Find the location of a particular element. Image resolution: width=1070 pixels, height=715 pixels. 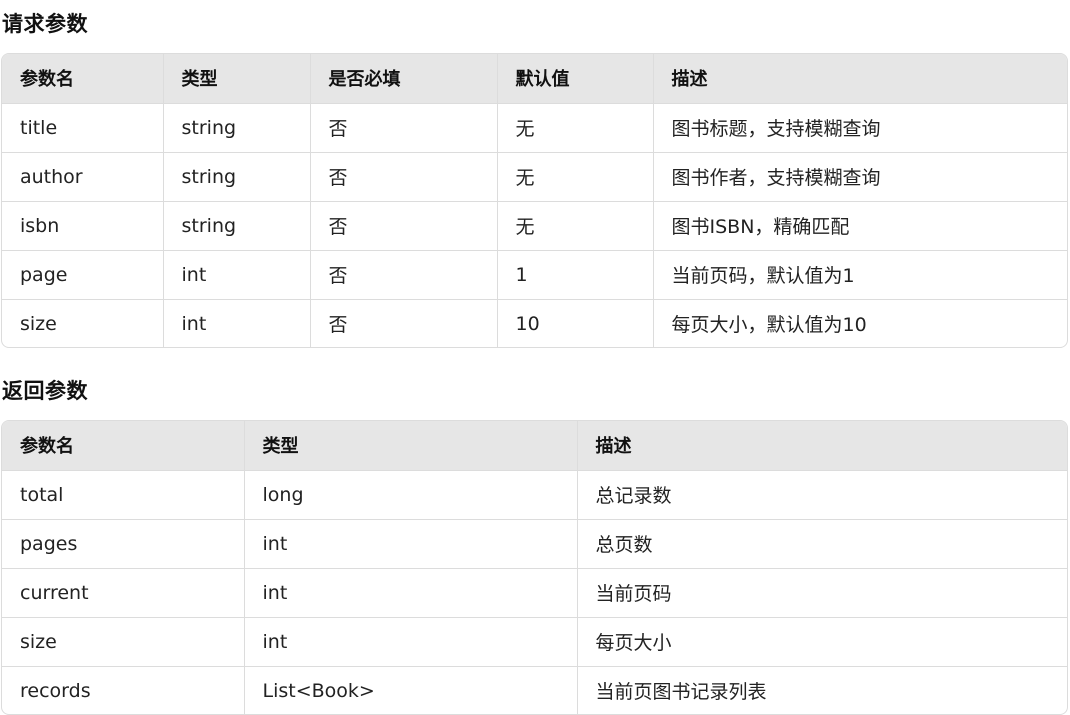

table-row: author string 否 无 图书作者，支持模糊查询 is located at coordinates (534, 177).